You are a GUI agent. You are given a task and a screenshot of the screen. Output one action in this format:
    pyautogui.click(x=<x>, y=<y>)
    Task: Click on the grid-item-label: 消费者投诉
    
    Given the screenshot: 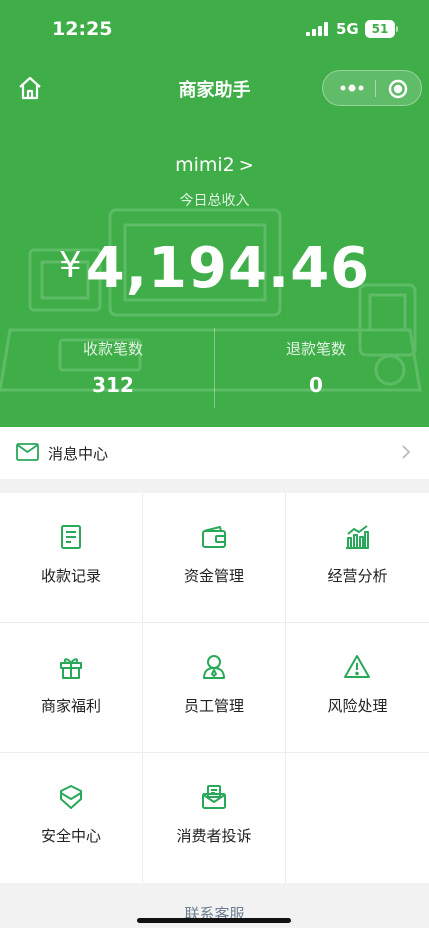 What is the action you would take?
    pyautogui.click(x=214, y=836)
    